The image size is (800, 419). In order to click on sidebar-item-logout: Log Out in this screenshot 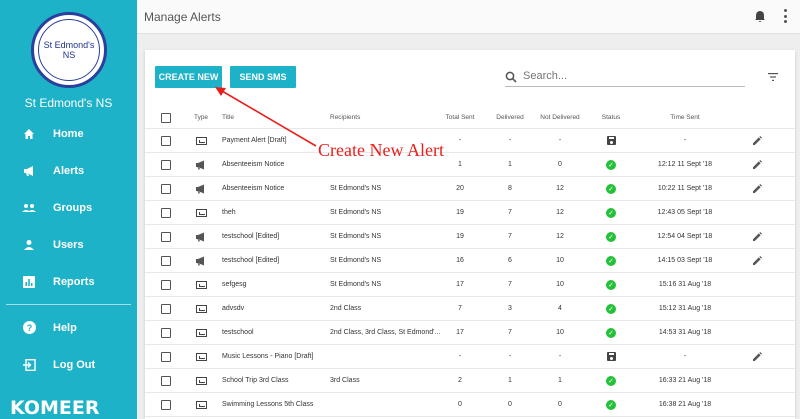, I will do `click(68, 364)`.